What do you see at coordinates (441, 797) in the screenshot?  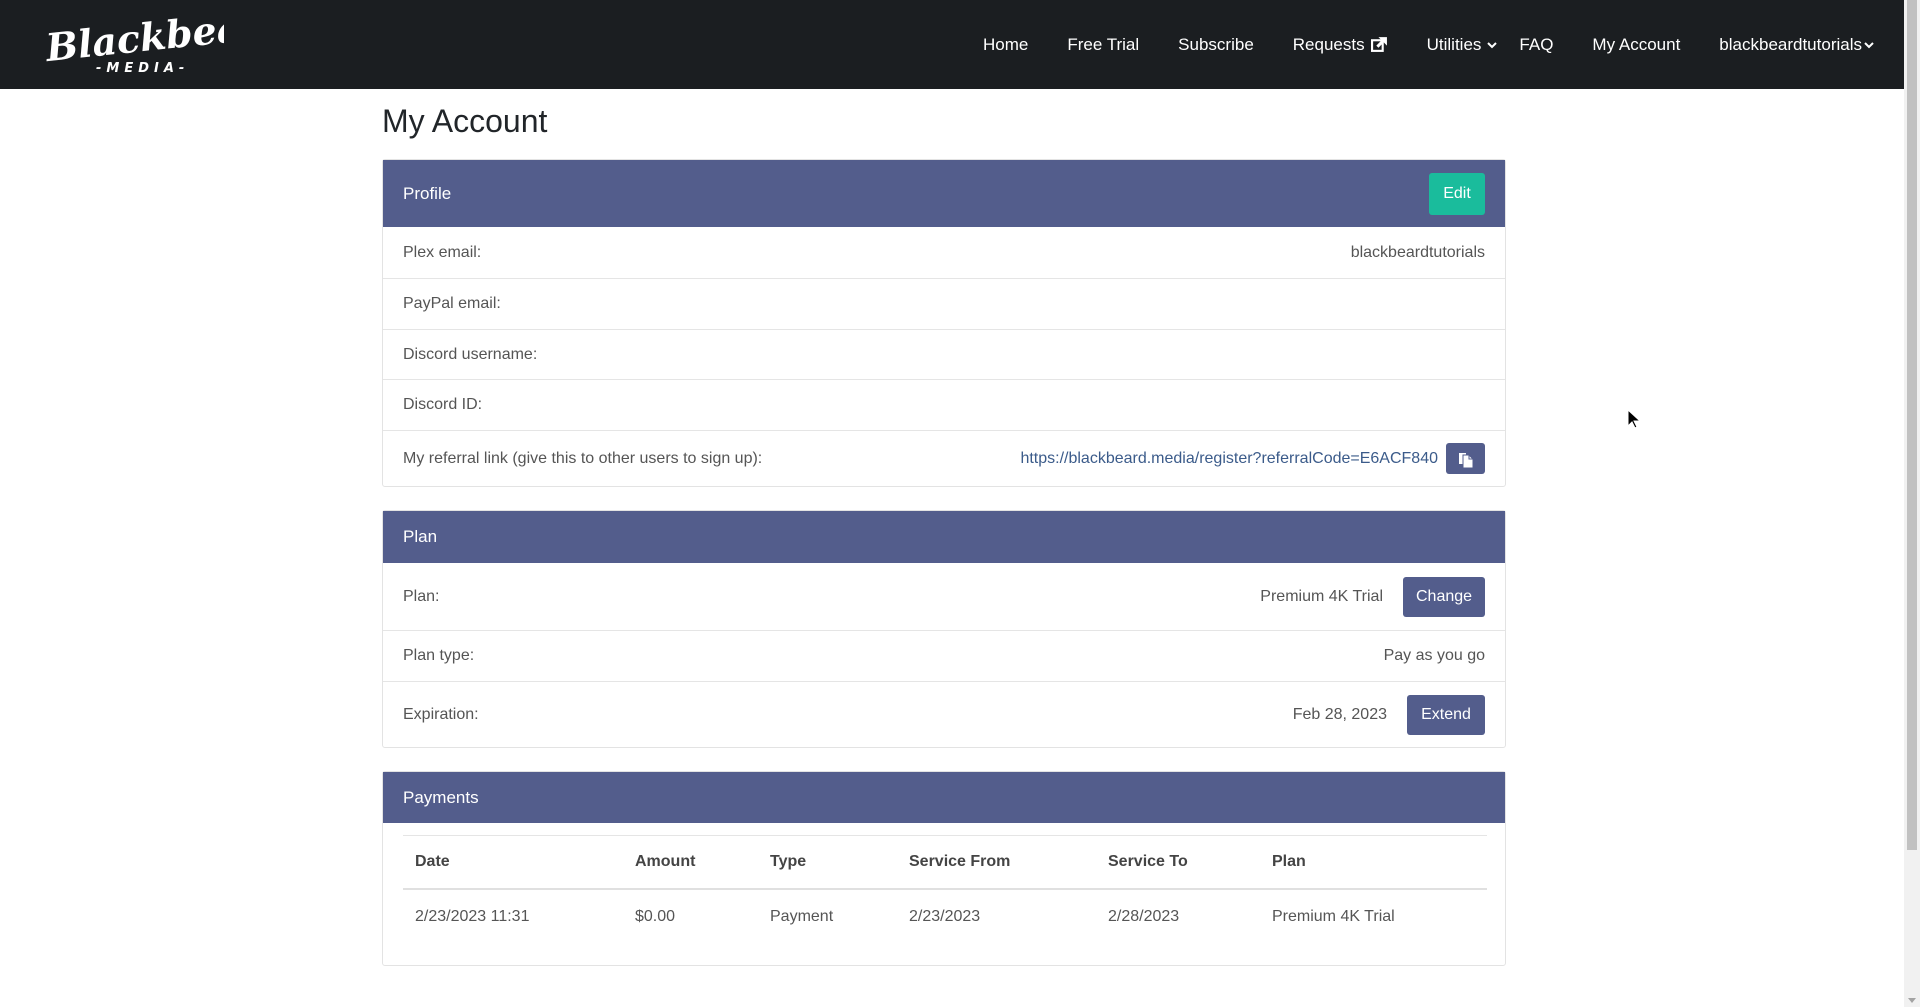 I see `payments-header-title: Payments` at bounding box center [441, 797].